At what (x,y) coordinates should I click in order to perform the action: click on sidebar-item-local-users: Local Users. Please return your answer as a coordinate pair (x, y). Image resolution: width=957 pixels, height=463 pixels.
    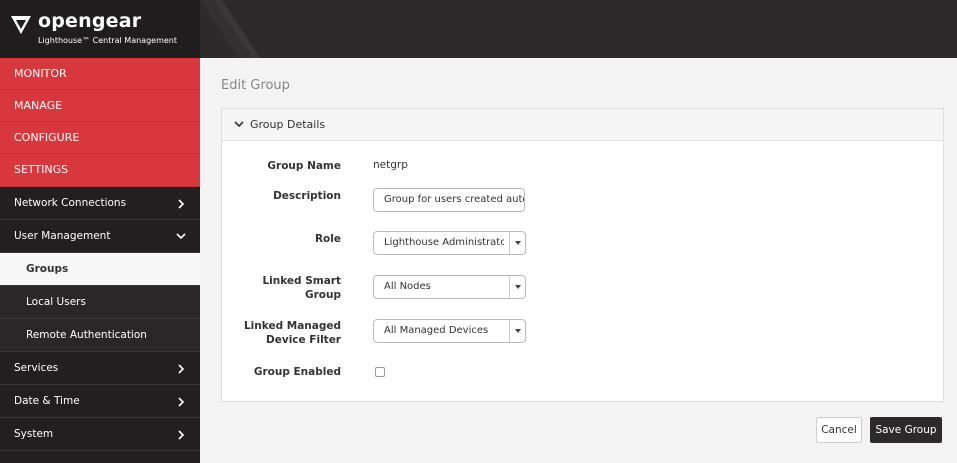
    Looking at the image, I should click on (100, 302).